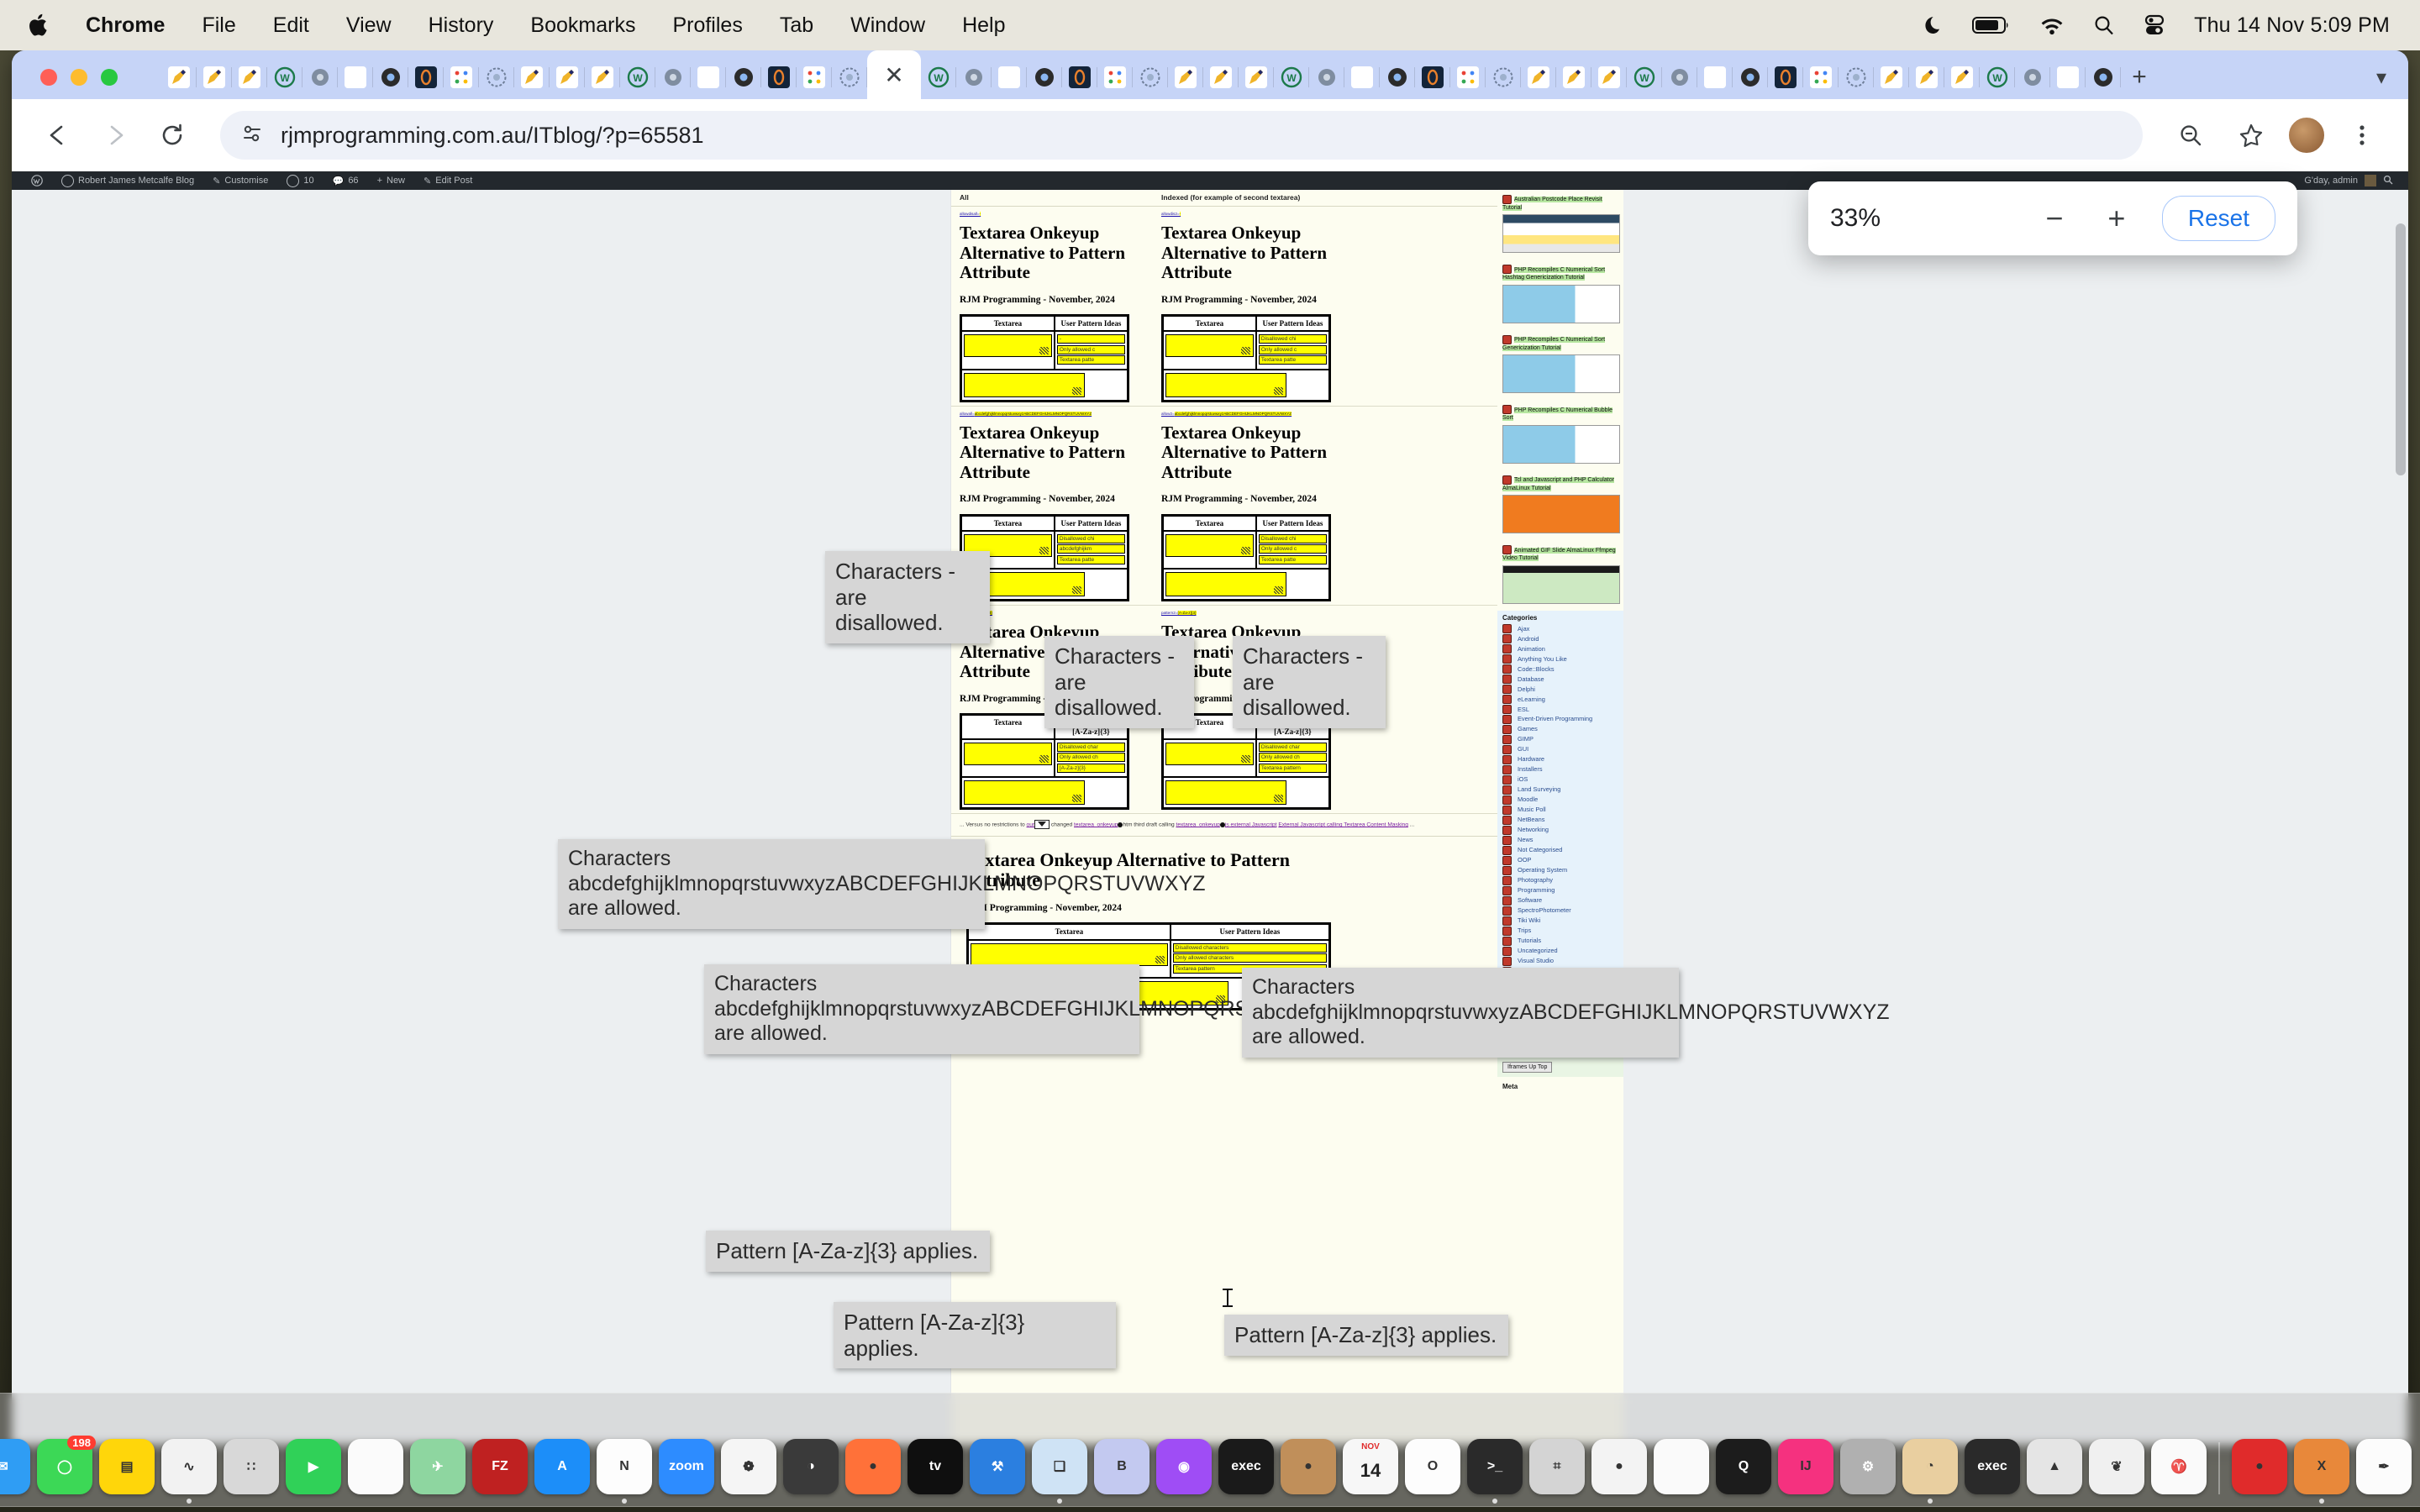 The height and width of the screenshot is (1512, 2420). What do you see at coordinates (1561, 444) in the screenshot?
I see `recent-post-thumbnail` at bounding box center [1561, 444].